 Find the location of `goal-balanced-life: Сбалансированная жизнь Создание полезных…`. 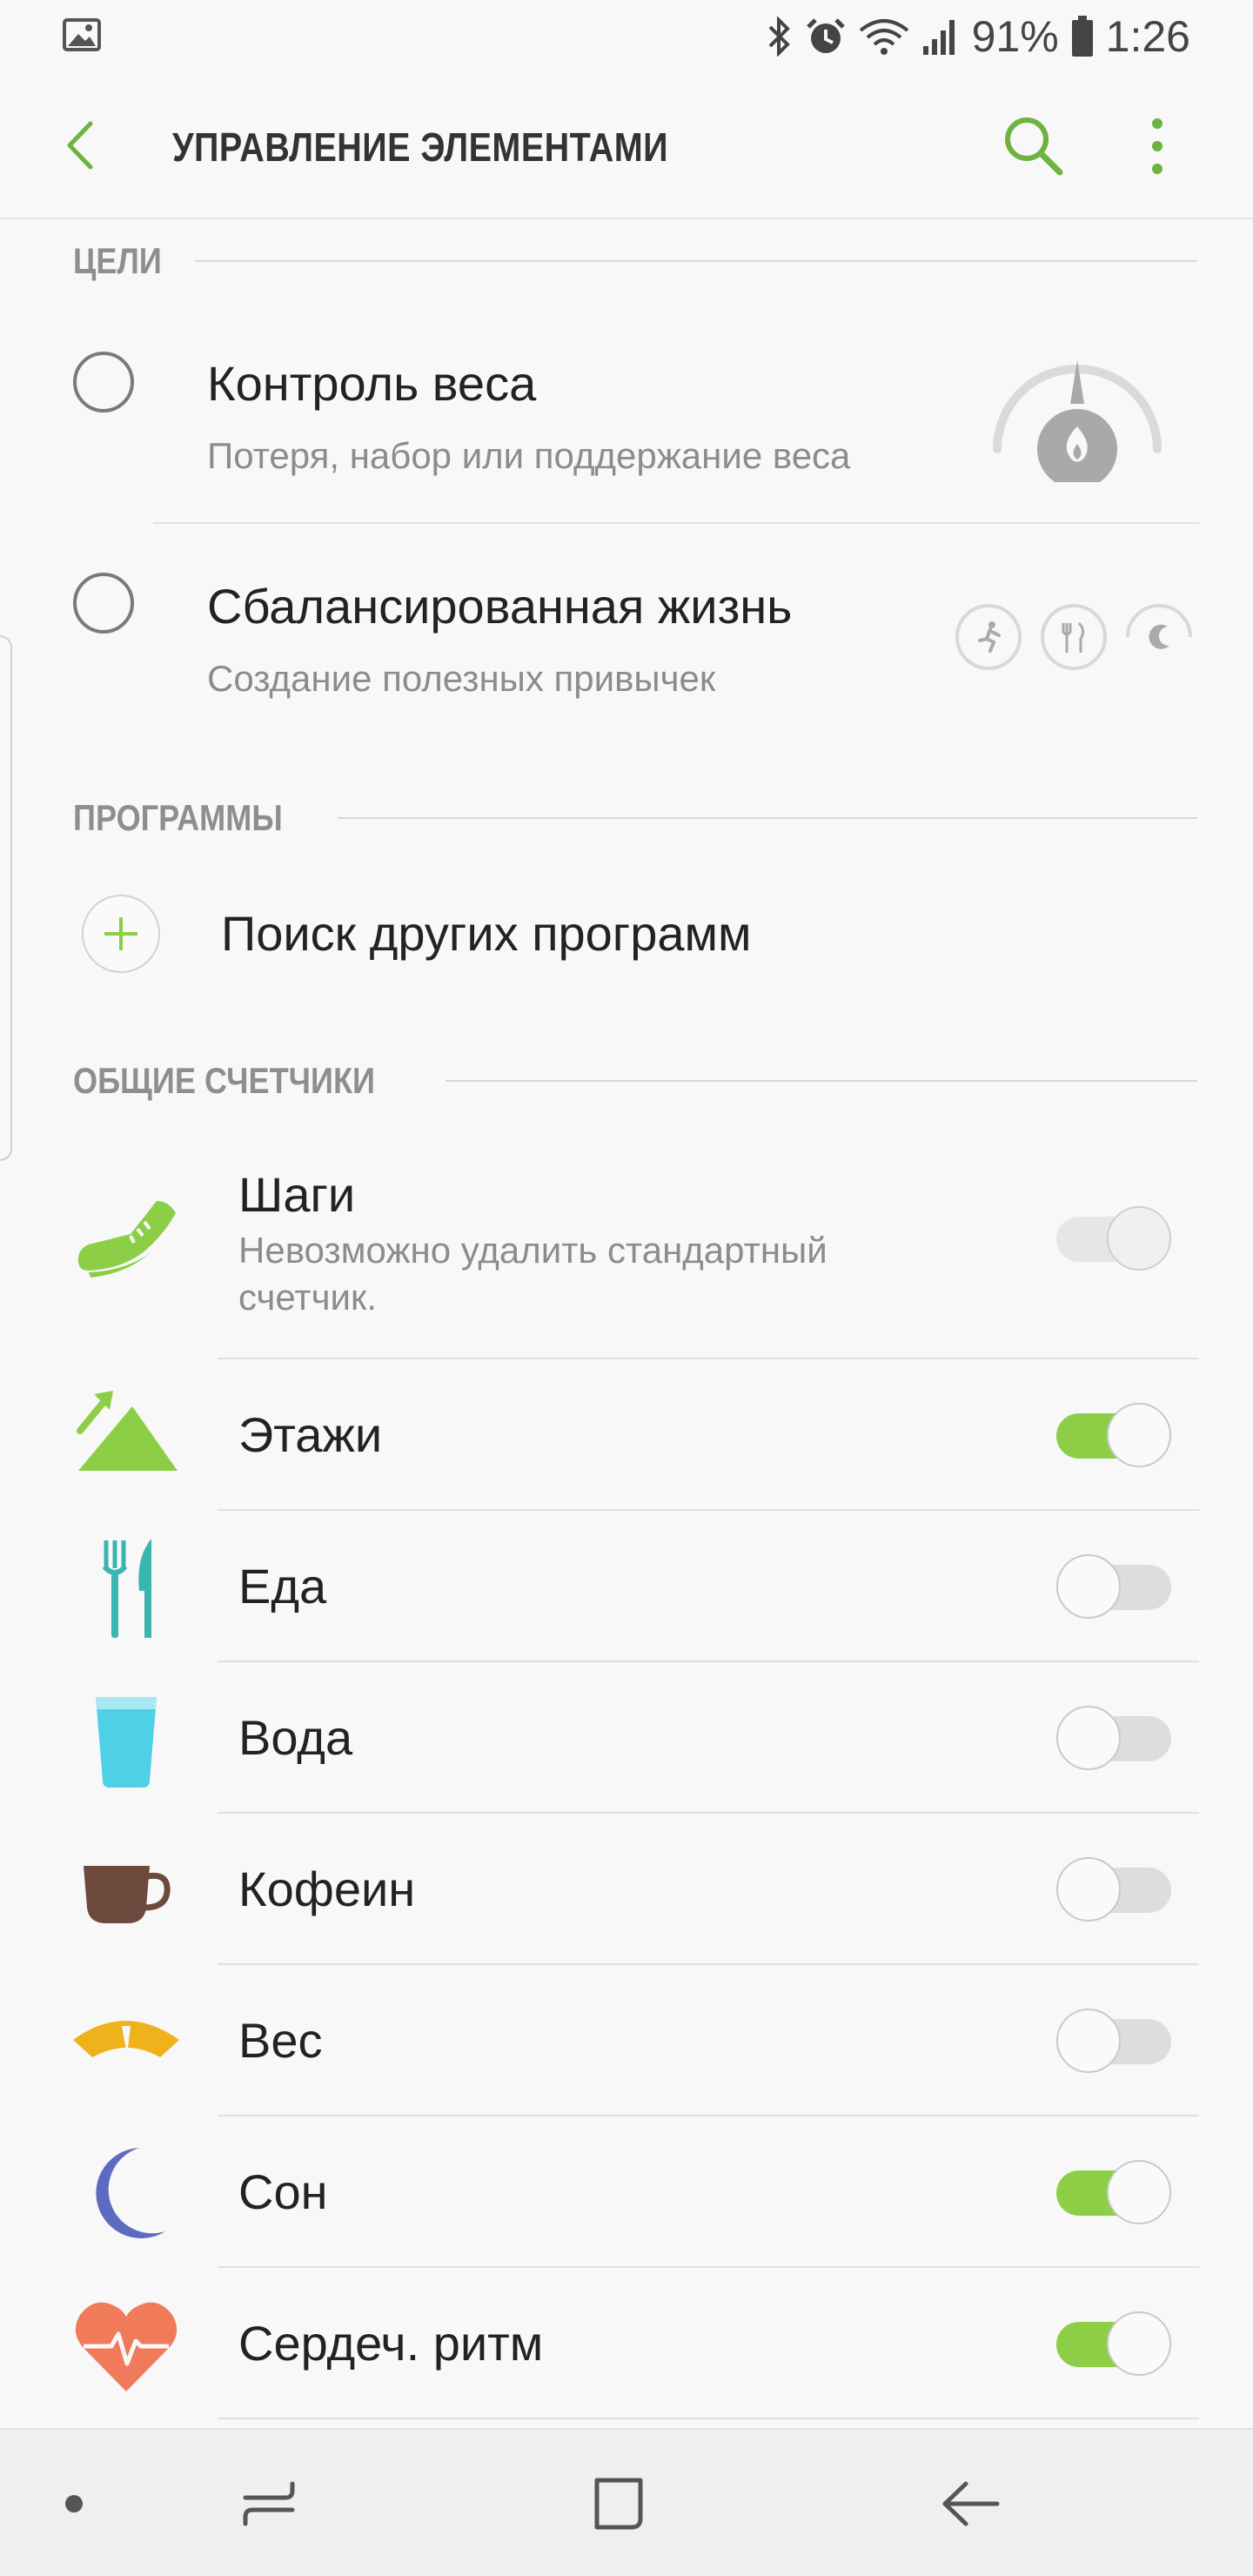

goal-balanced-life: Сбалансированная жизнь Создание полезных… is located at coordinates (626, 644).